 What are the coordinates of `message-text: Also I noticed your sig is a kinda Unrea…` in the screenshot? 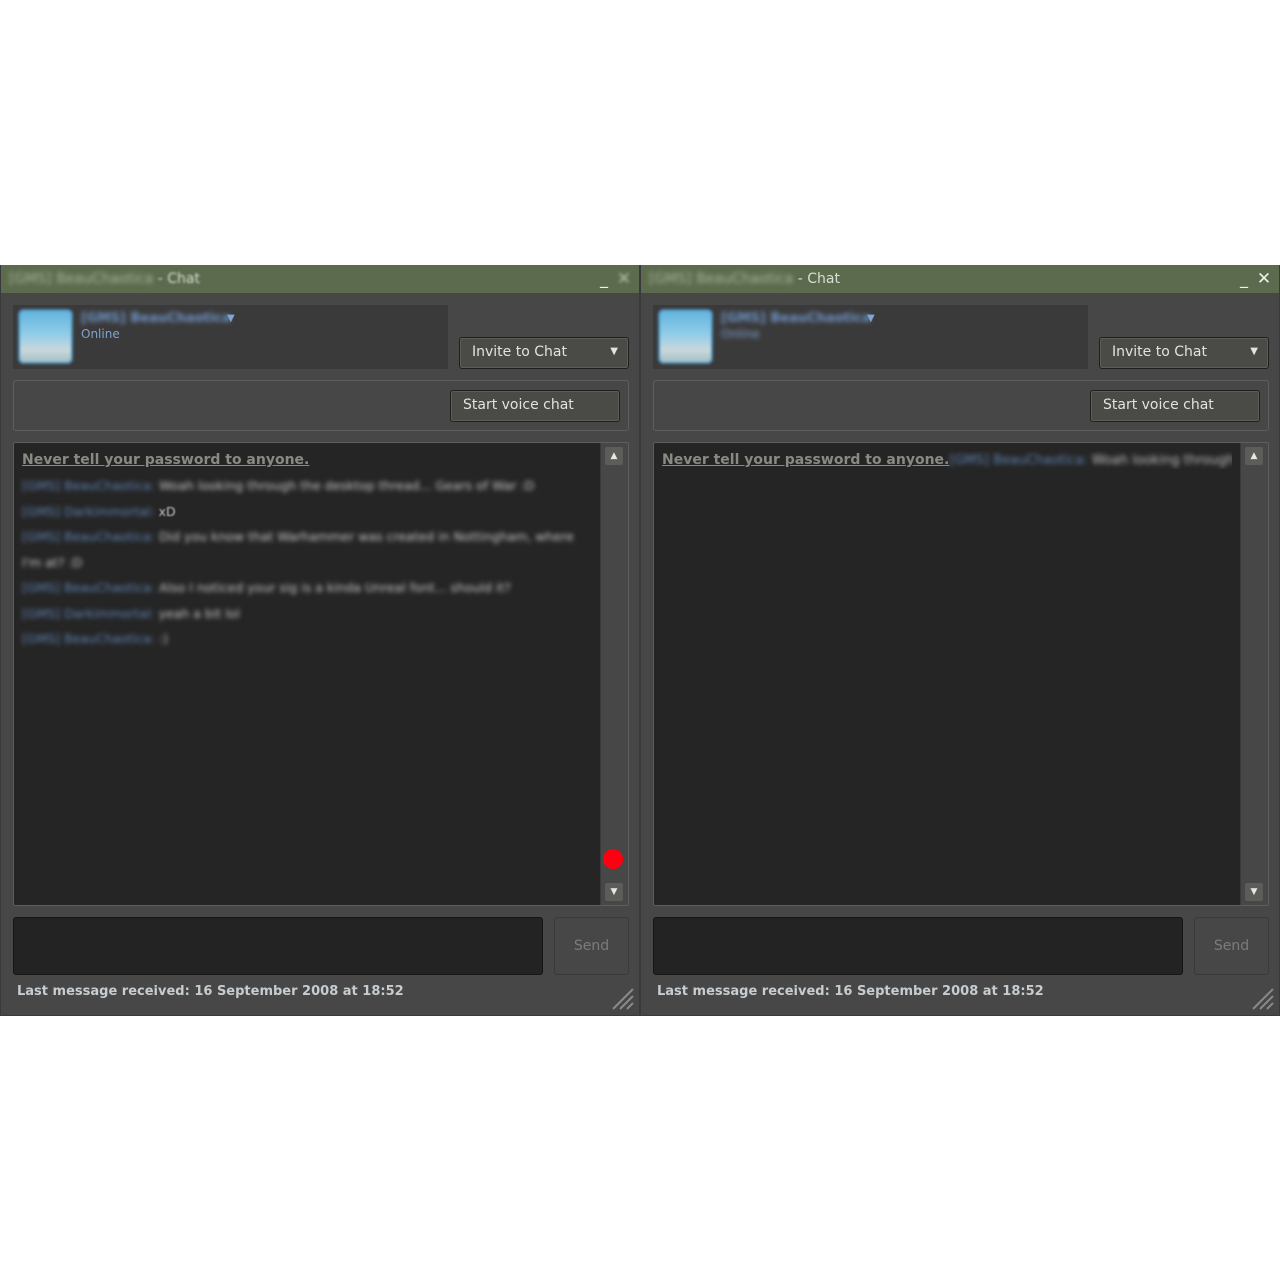 It's located at (335, 587).